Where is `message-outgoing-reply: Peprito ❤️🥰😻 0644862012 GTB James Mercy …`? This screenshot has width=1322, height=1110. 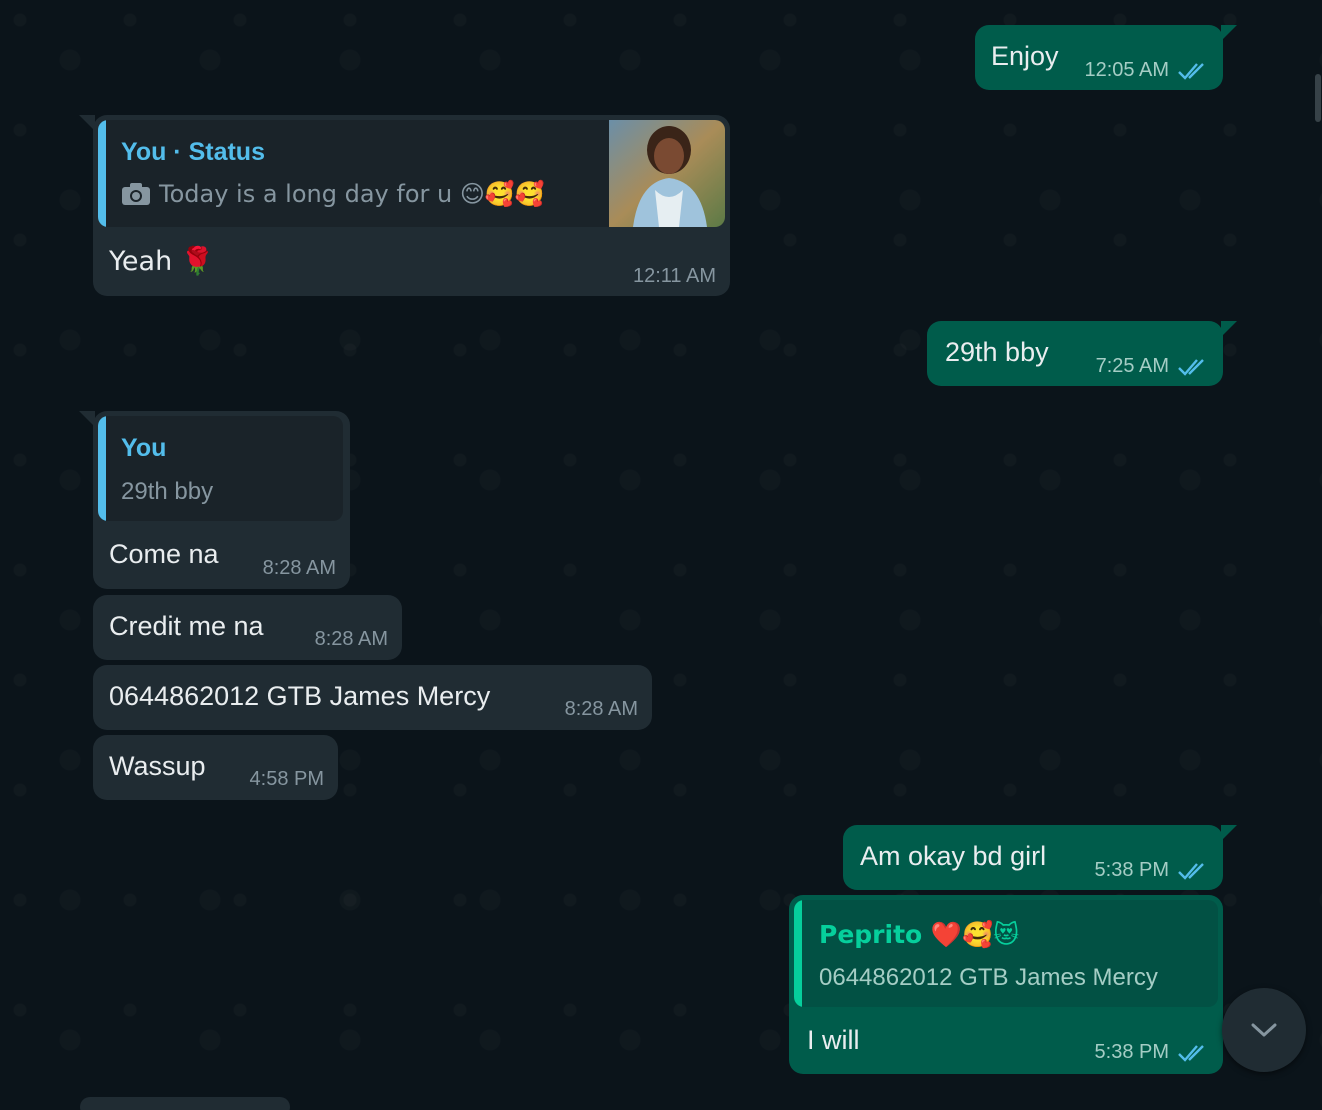 message-outgoing-reply: Peprito ❤️🥰😻 0644862012 GTB James Mercy … is located at coordinates (1006, 984).